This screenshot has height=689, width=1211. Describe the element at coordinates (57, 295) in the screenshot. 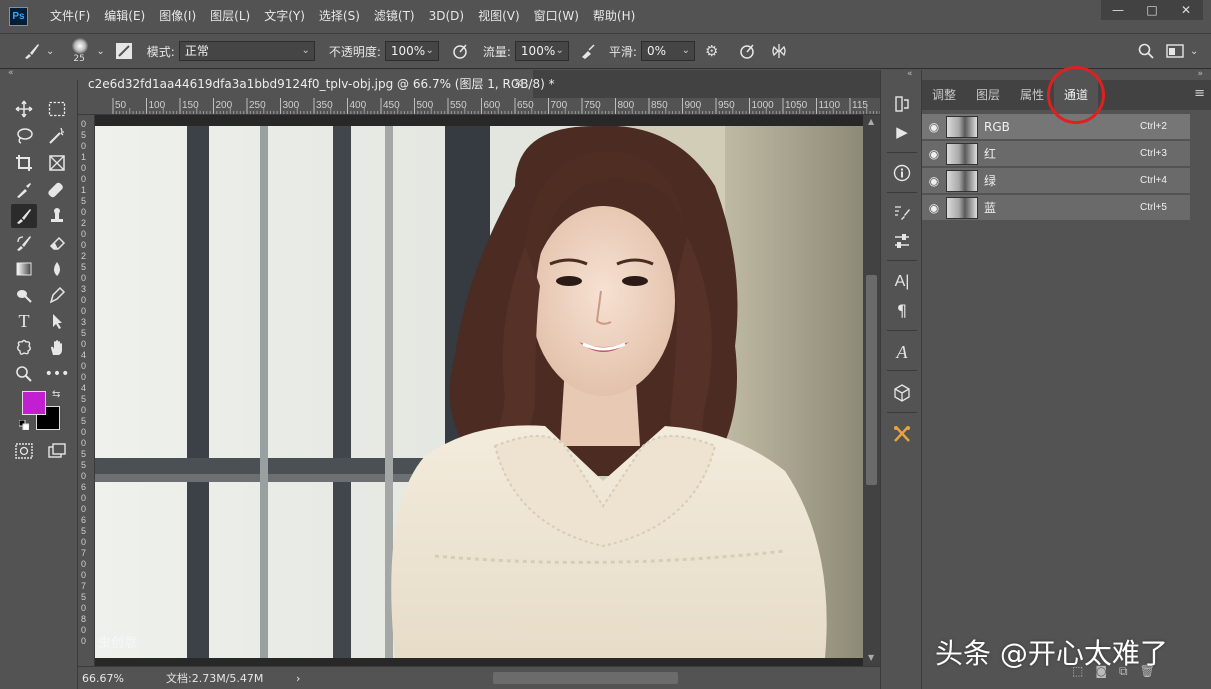

I see `pen-tool-icon` at that location.